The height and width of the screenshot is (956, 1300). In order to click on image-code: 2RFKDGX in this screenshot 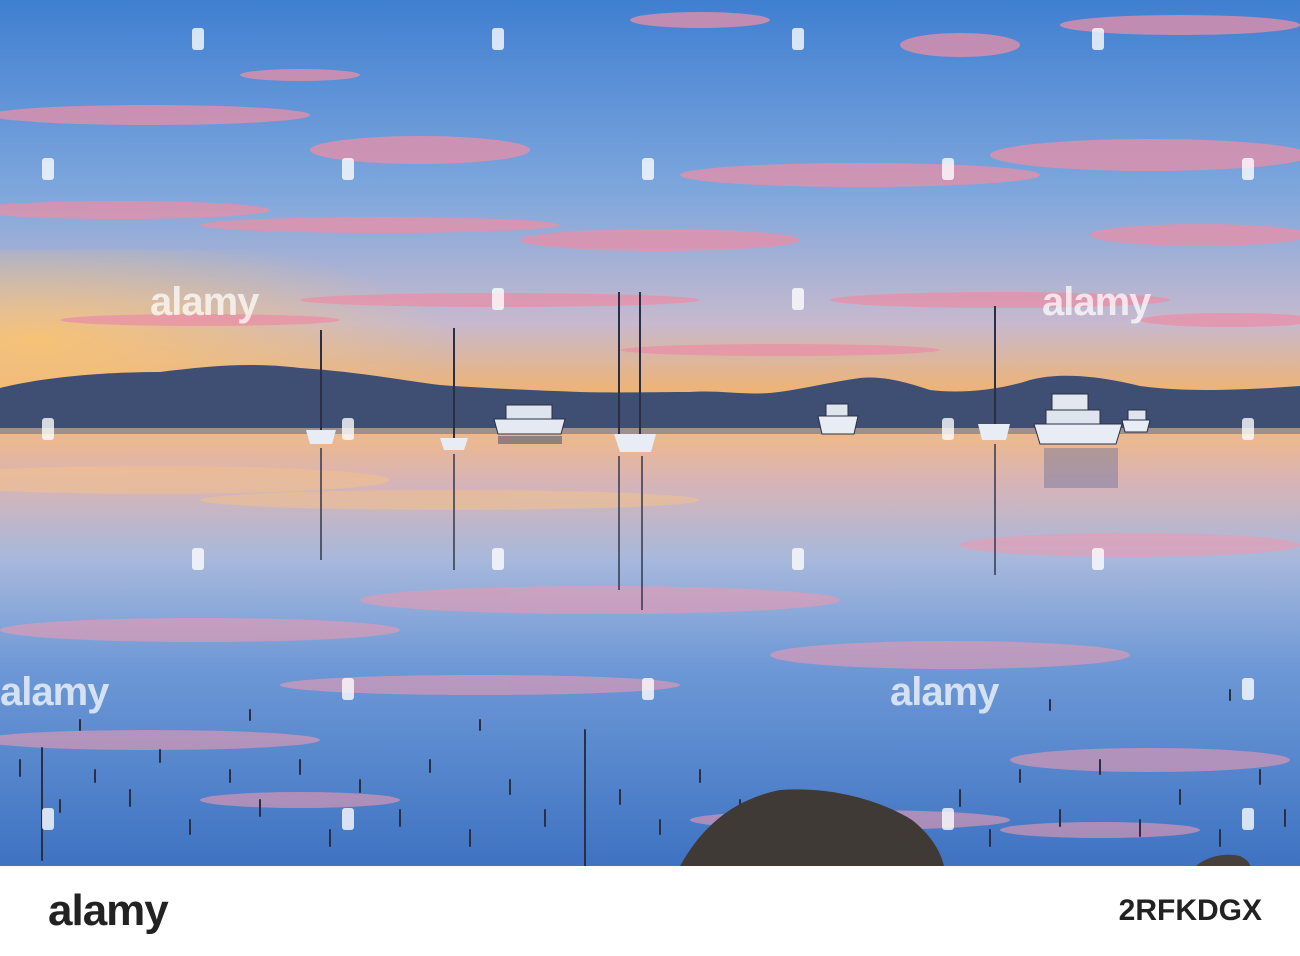, I will do `click(1190, 910)`.